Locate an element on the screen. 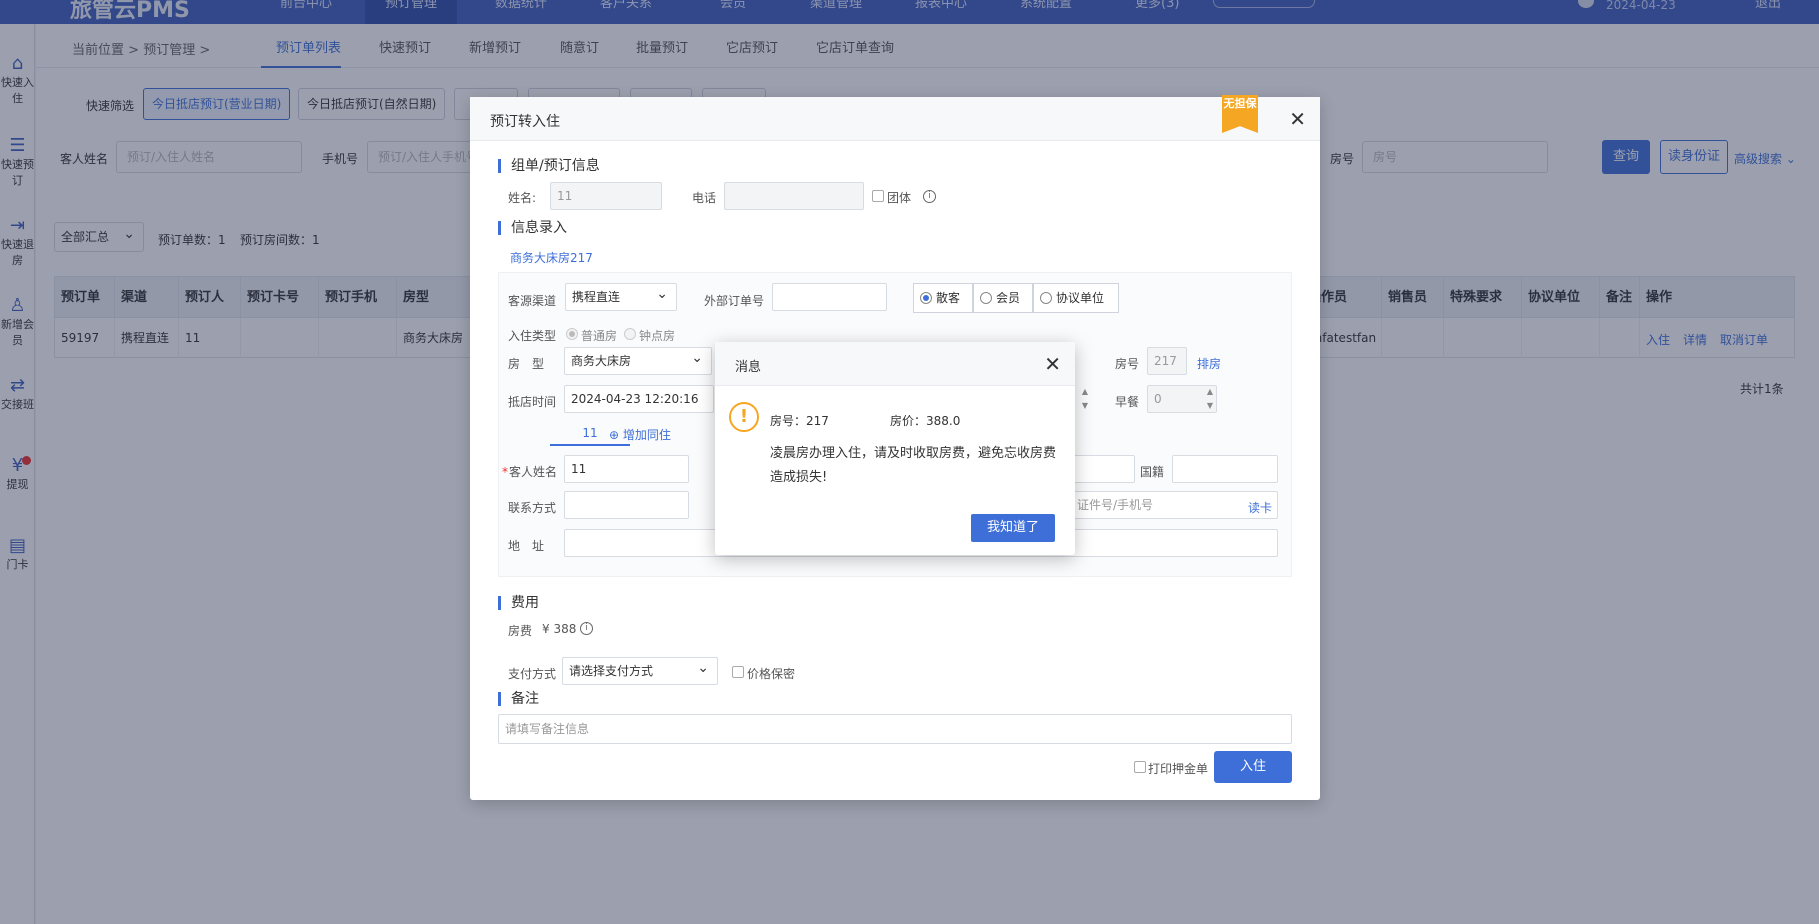 This screenshot has height=924, width=1819. read-card-link: 读卡 is located at coordinates (1260, 507).